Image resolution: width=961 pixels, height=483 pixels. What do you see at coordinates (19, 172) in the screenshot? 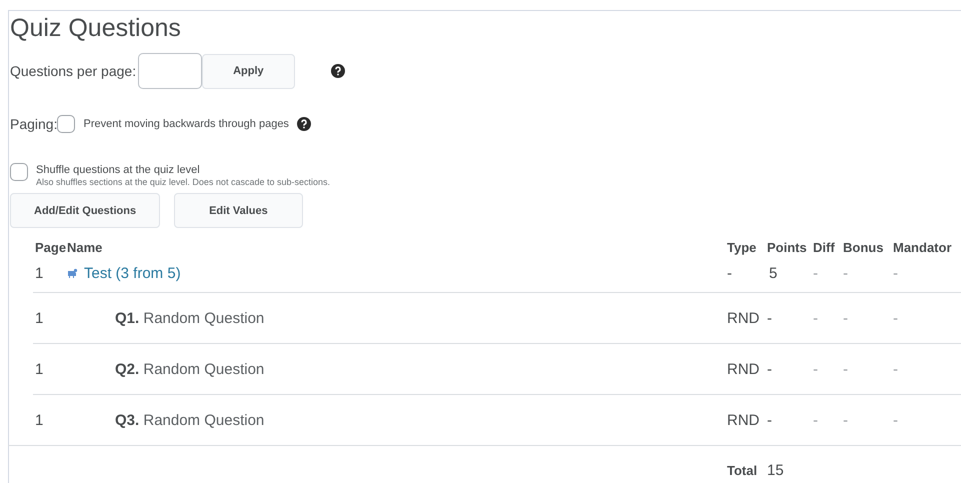
I see `shuffle-checkbox` at bounding box center [19, 172].